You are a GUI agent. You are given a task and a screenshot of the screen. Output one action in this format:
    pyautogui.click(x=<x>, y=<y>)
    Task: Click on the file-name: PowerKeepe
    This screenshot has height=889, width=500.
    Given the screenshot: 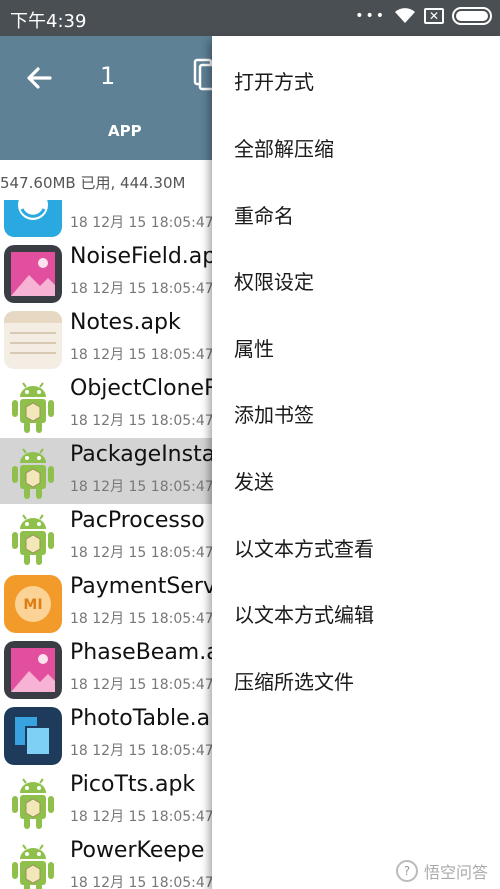 What is the action you would take?
    pyautogui.click(x=137, y=850)
    